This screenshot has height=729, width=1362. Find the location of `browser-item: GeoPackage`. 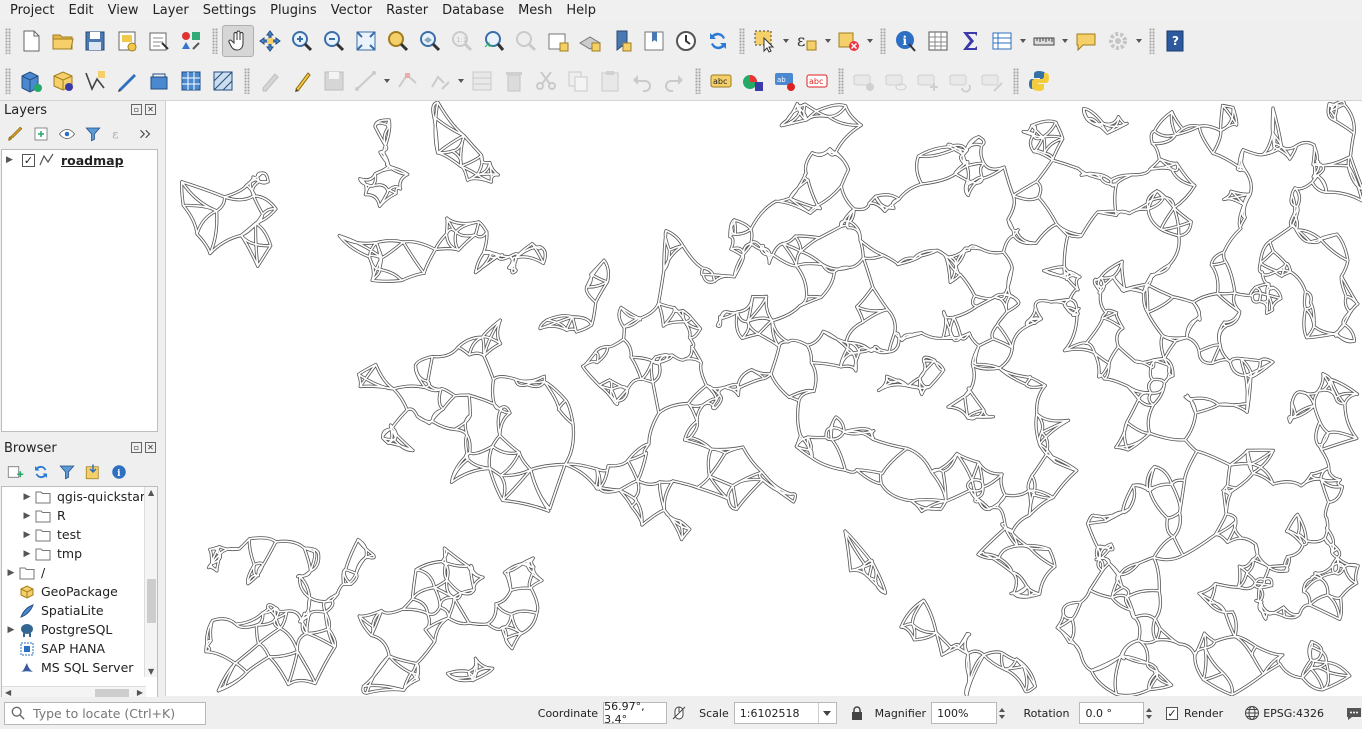

browser-item: GeoPackage is located at coordinates (79, 591).